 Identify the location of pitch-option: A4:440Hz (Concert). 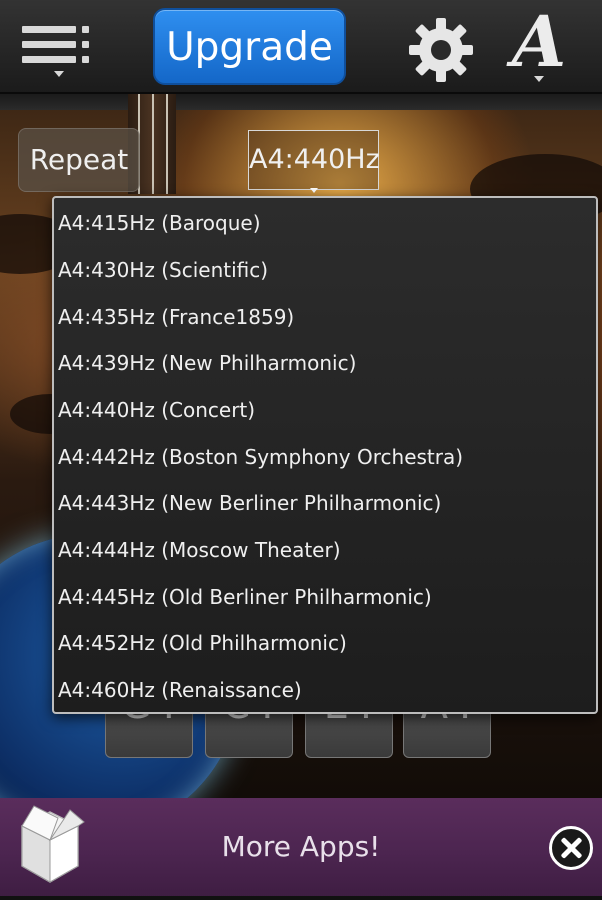
(323, 410).